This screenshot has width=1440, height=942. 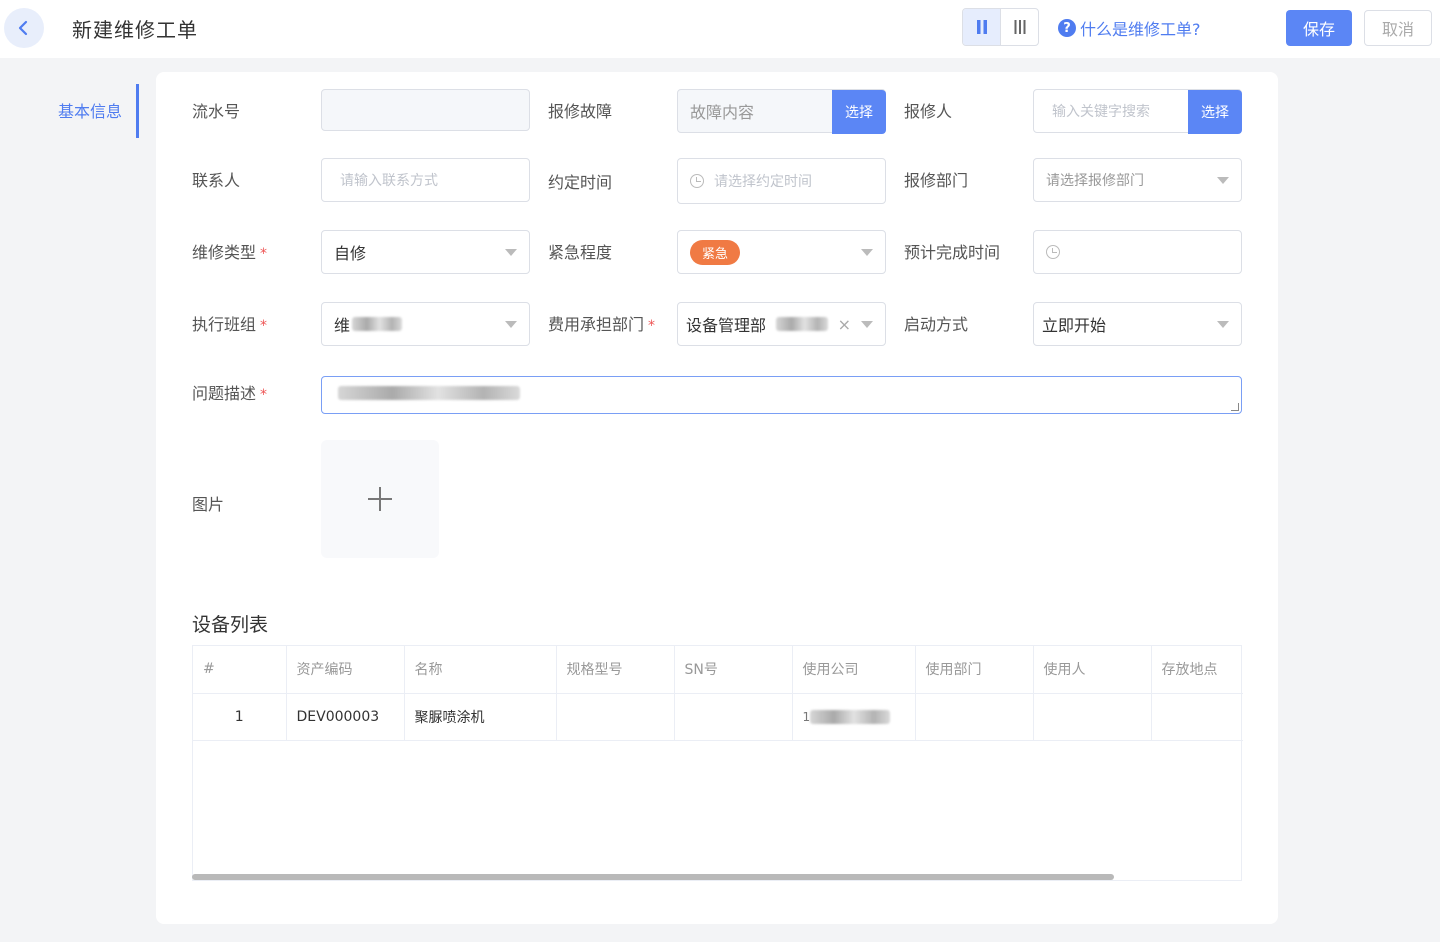 I want to click on table-cell-user, so click(x=1092, y=717).